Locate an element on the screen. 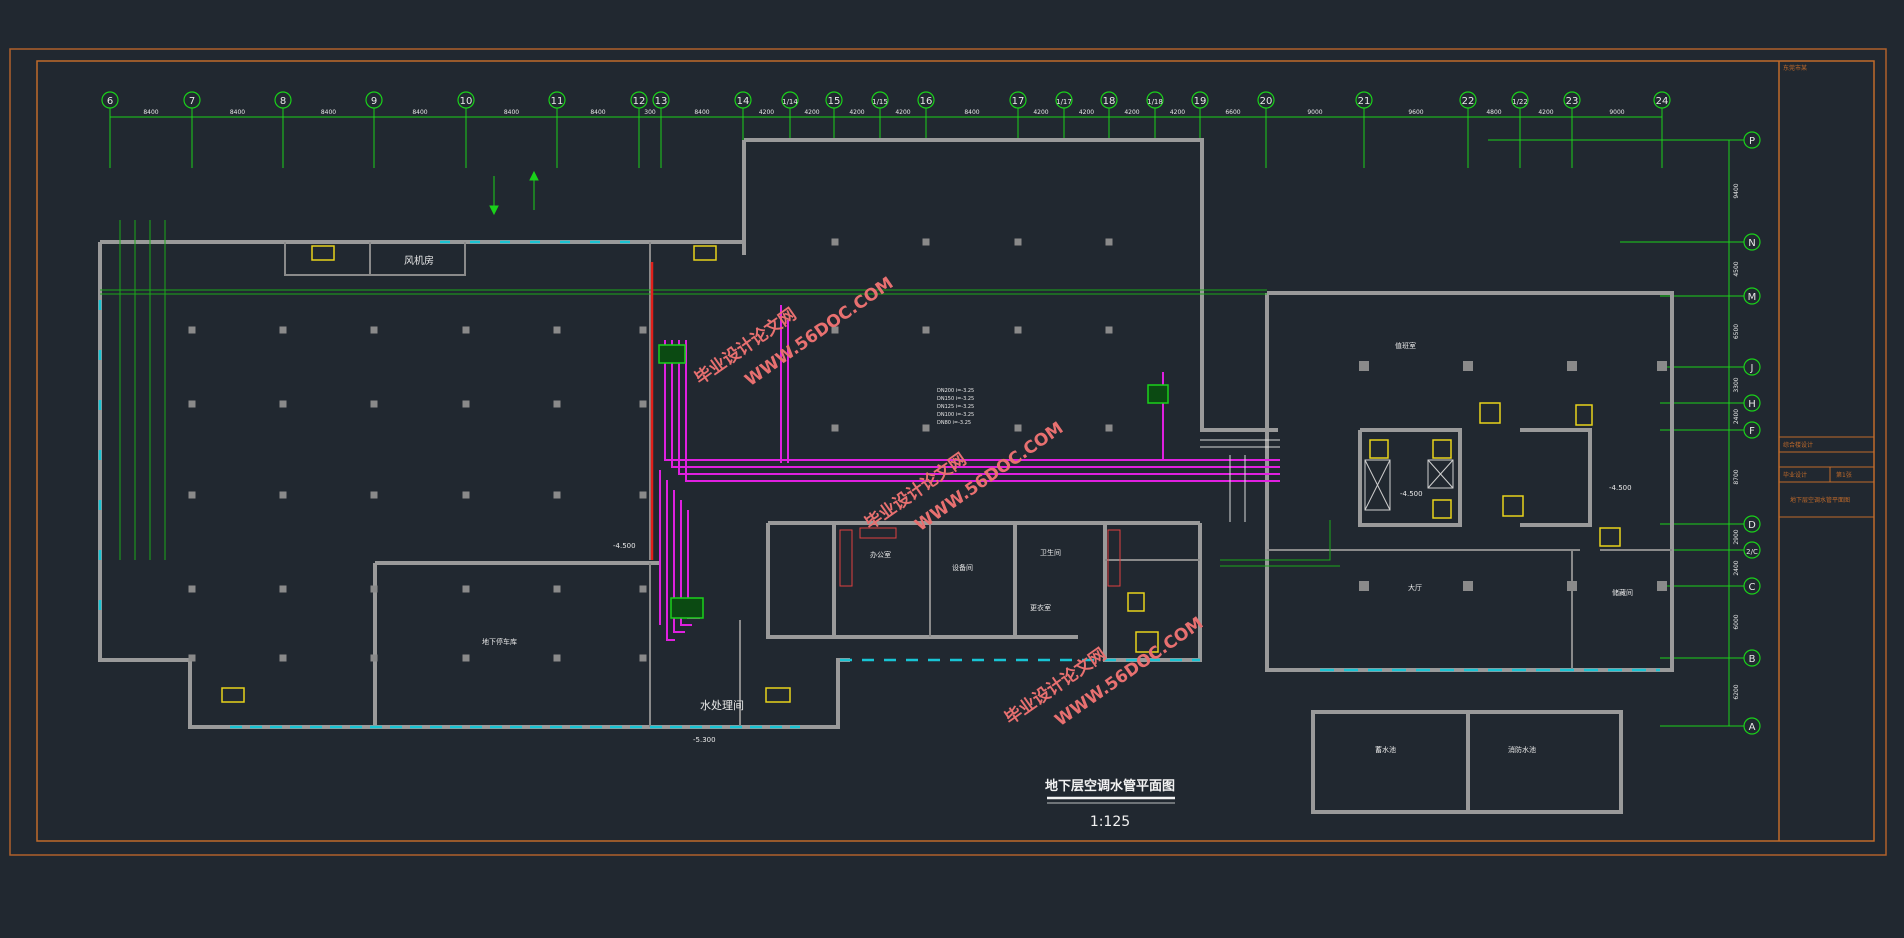 Image resolution: width=1904 pixels, height=938 pixels. col-grid-label: 23 is located at coordinates (1572, 101).